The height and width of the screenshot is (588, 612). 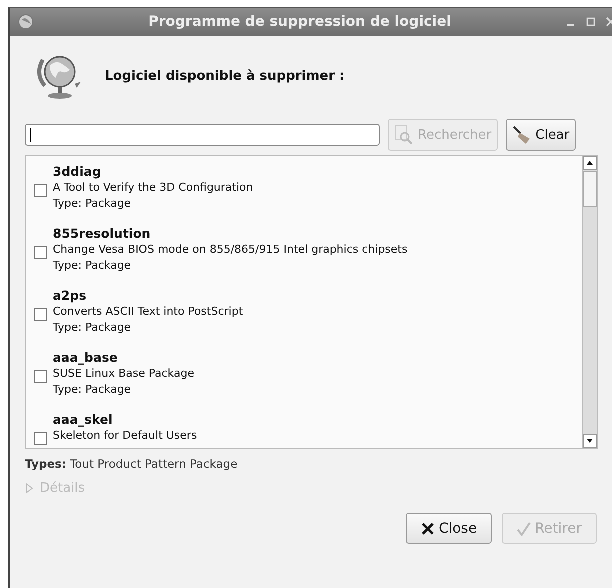 What do you see at coordinates (26, 22) in the screenshot?
I see `globe-icon` at bounding box center [26, 22].